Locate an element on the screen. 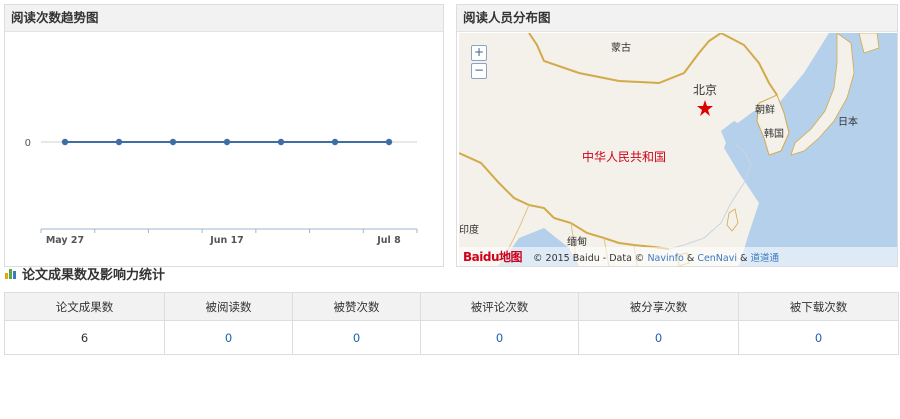  map-label-north-korea: 朝鲜 is located at coordinates (765, 110).